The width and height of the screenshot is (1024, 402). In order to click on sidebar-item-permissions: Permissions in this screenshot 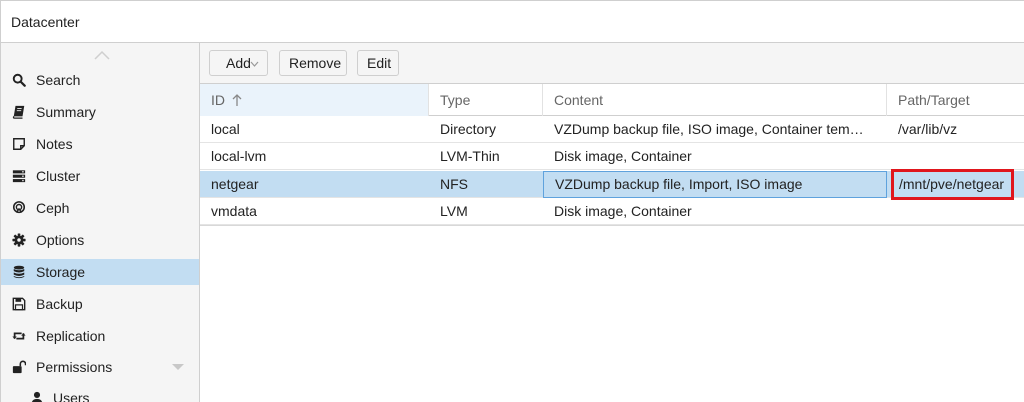, I will do `click(100, 367)`.